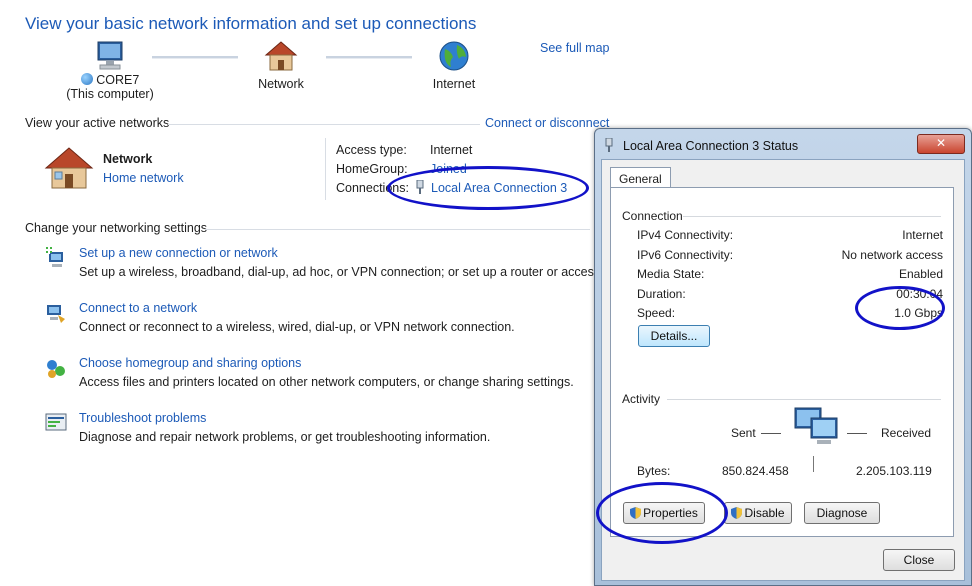 The height and width of the screenshot is (586, 972). What do you see at coordinates (138, 308) in the screenshot?
I see `task-title-connect-network: Connect to a network` at bounding box center [138, 308].